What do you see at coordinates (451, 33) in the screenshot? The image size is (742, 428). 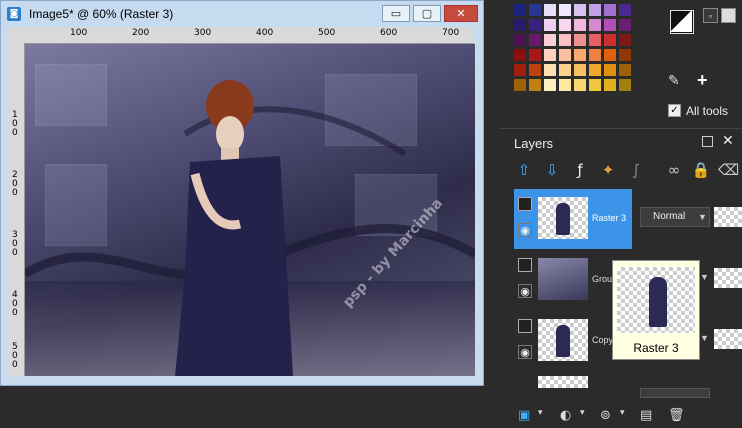 I see `ruler-tick-label: 700` at bounding box center [451, 33].